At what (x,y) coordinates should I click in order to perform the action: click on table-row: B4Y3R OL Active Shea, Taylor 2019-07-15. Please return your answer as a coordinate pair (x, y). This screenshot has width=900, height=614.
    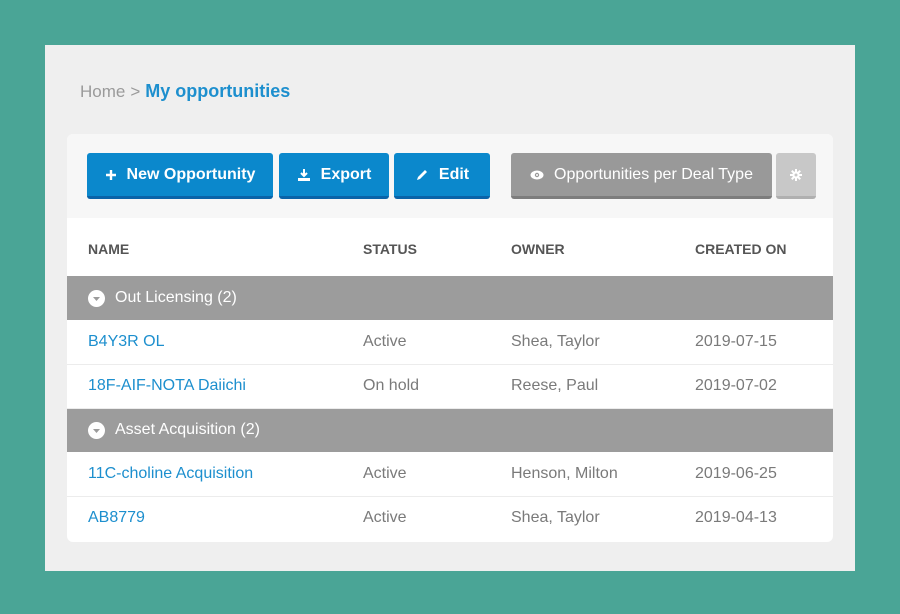
    Looking at the image, I should click on (450, 342).